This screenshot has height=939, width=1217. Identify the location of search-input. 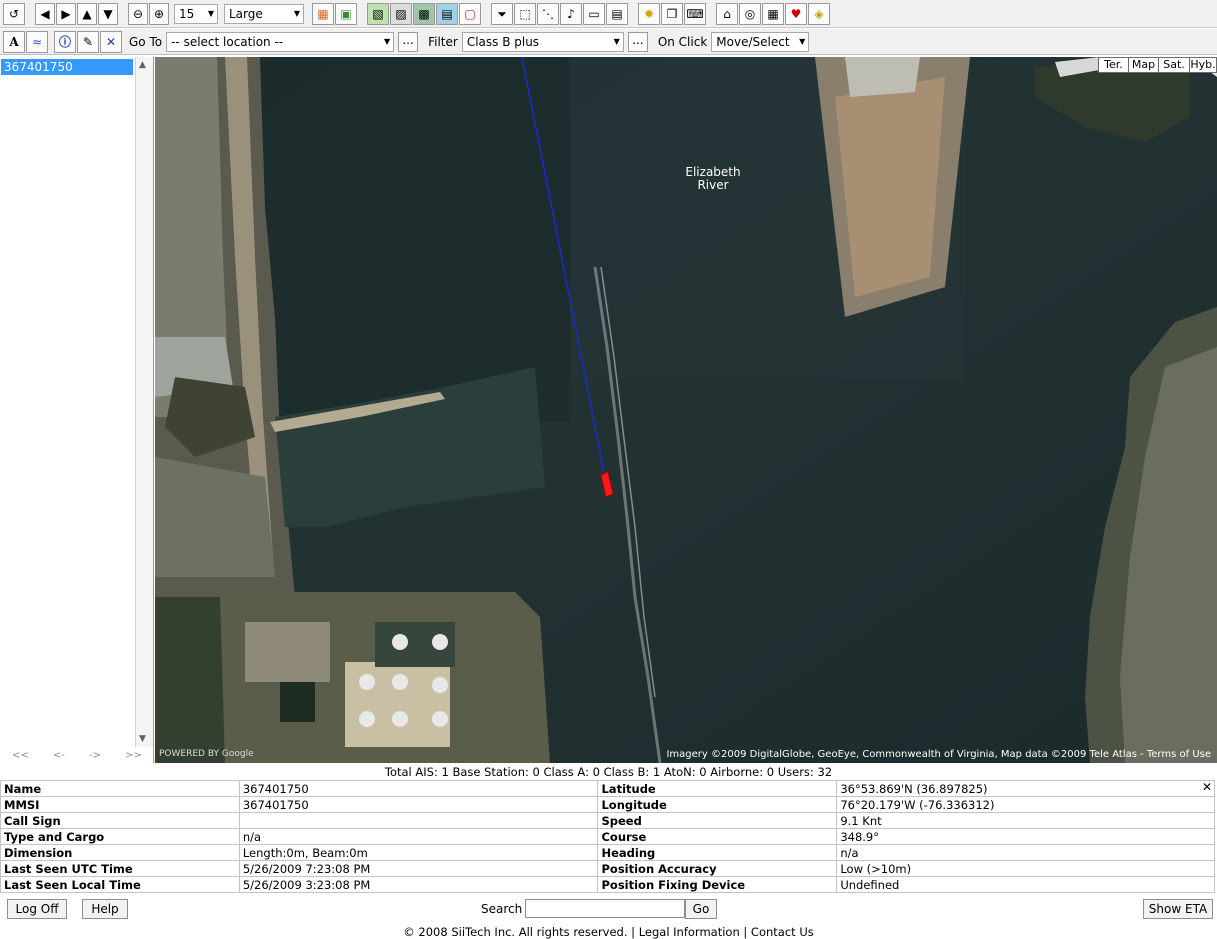
(605, 908).